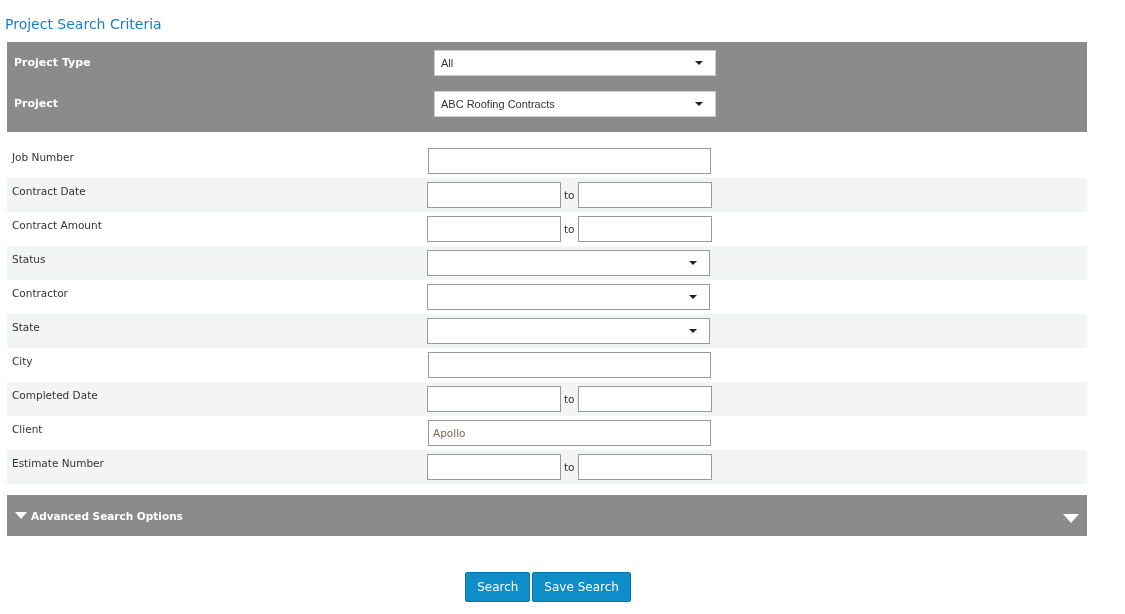 Image resolution: width=1125 pixels, height=614 pixels. Describe the element at coordinates (498, 587) in the screenshot. I see `search-button: Search` at that location.